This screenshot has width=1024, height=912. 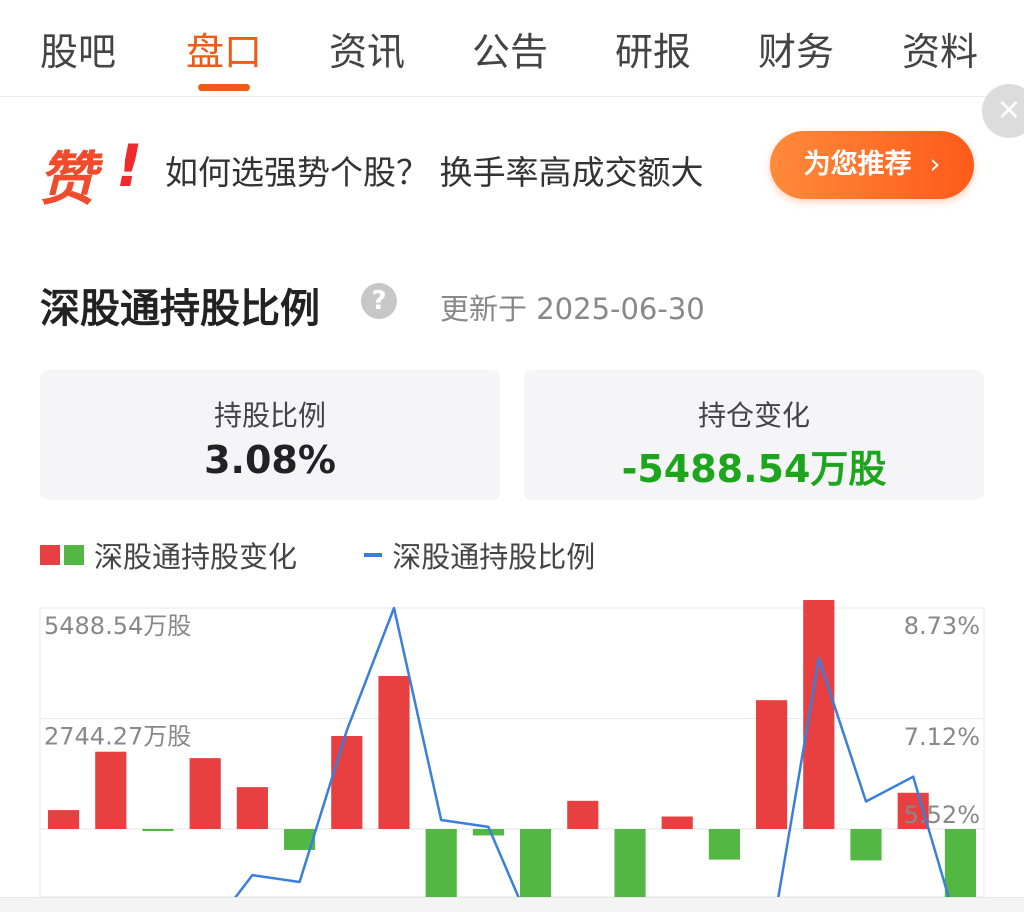 I want to click on tab-guba: 股吧, so click(x=78, y=52).